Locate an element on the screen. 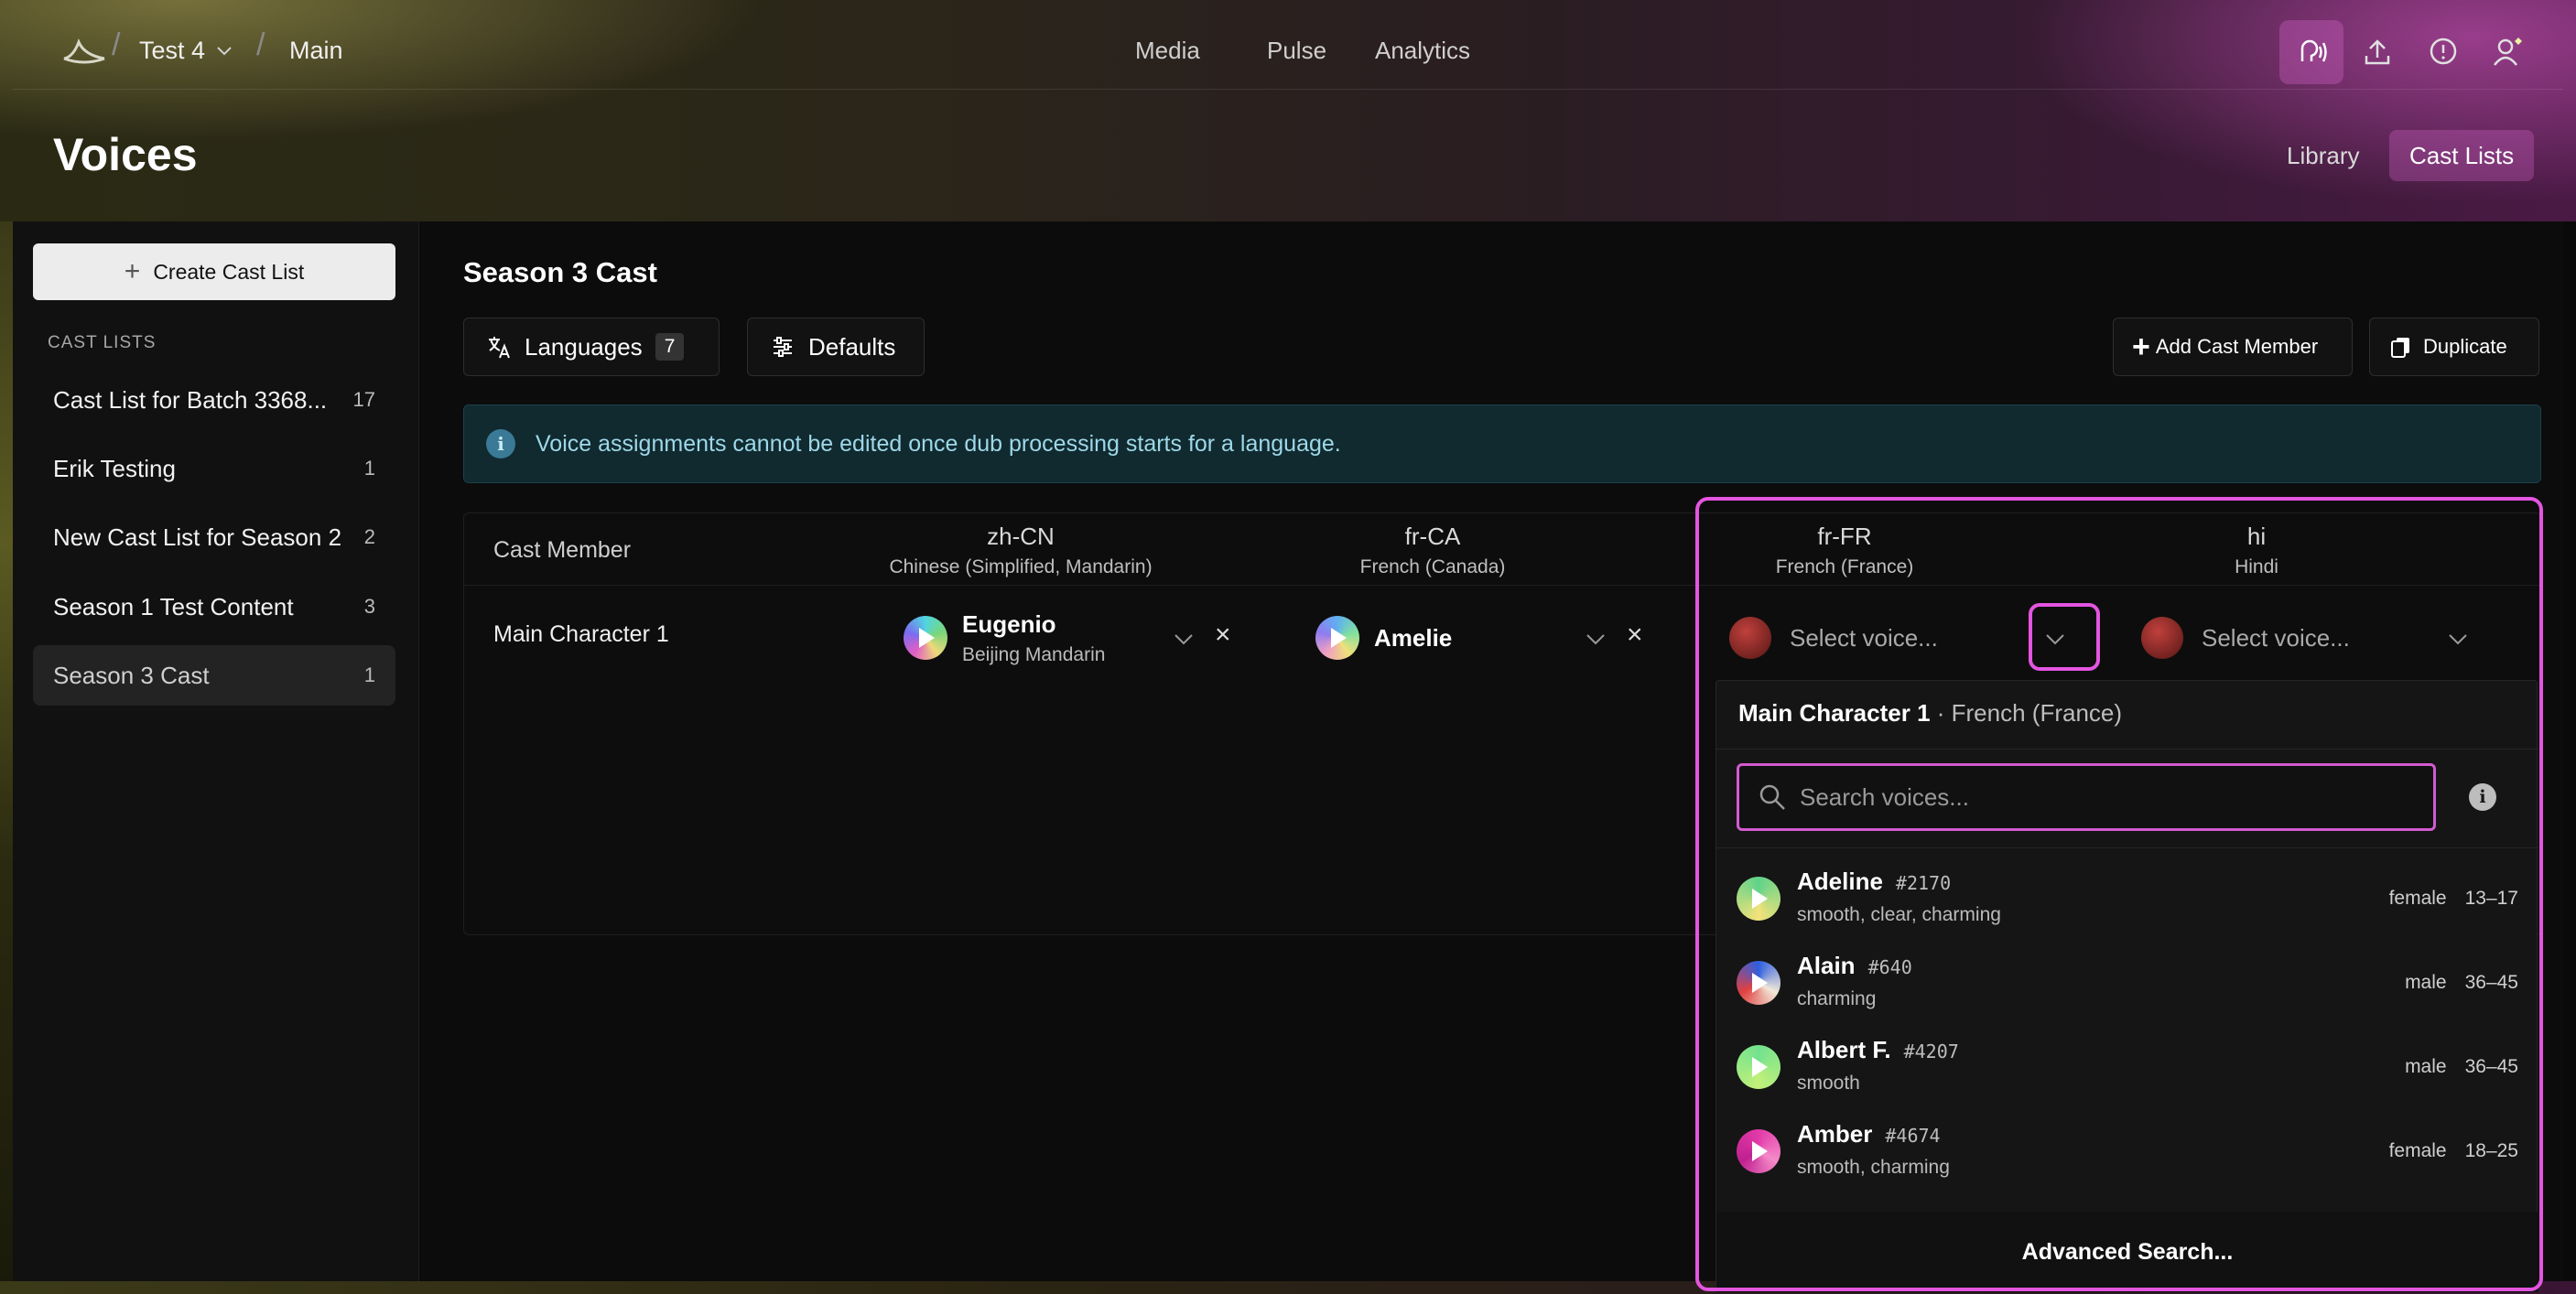 The width and height of the screenshot is (2576, 1294). language-name: Chinese (Simplified, Mandarin) is located at coordinates (1021, 566).